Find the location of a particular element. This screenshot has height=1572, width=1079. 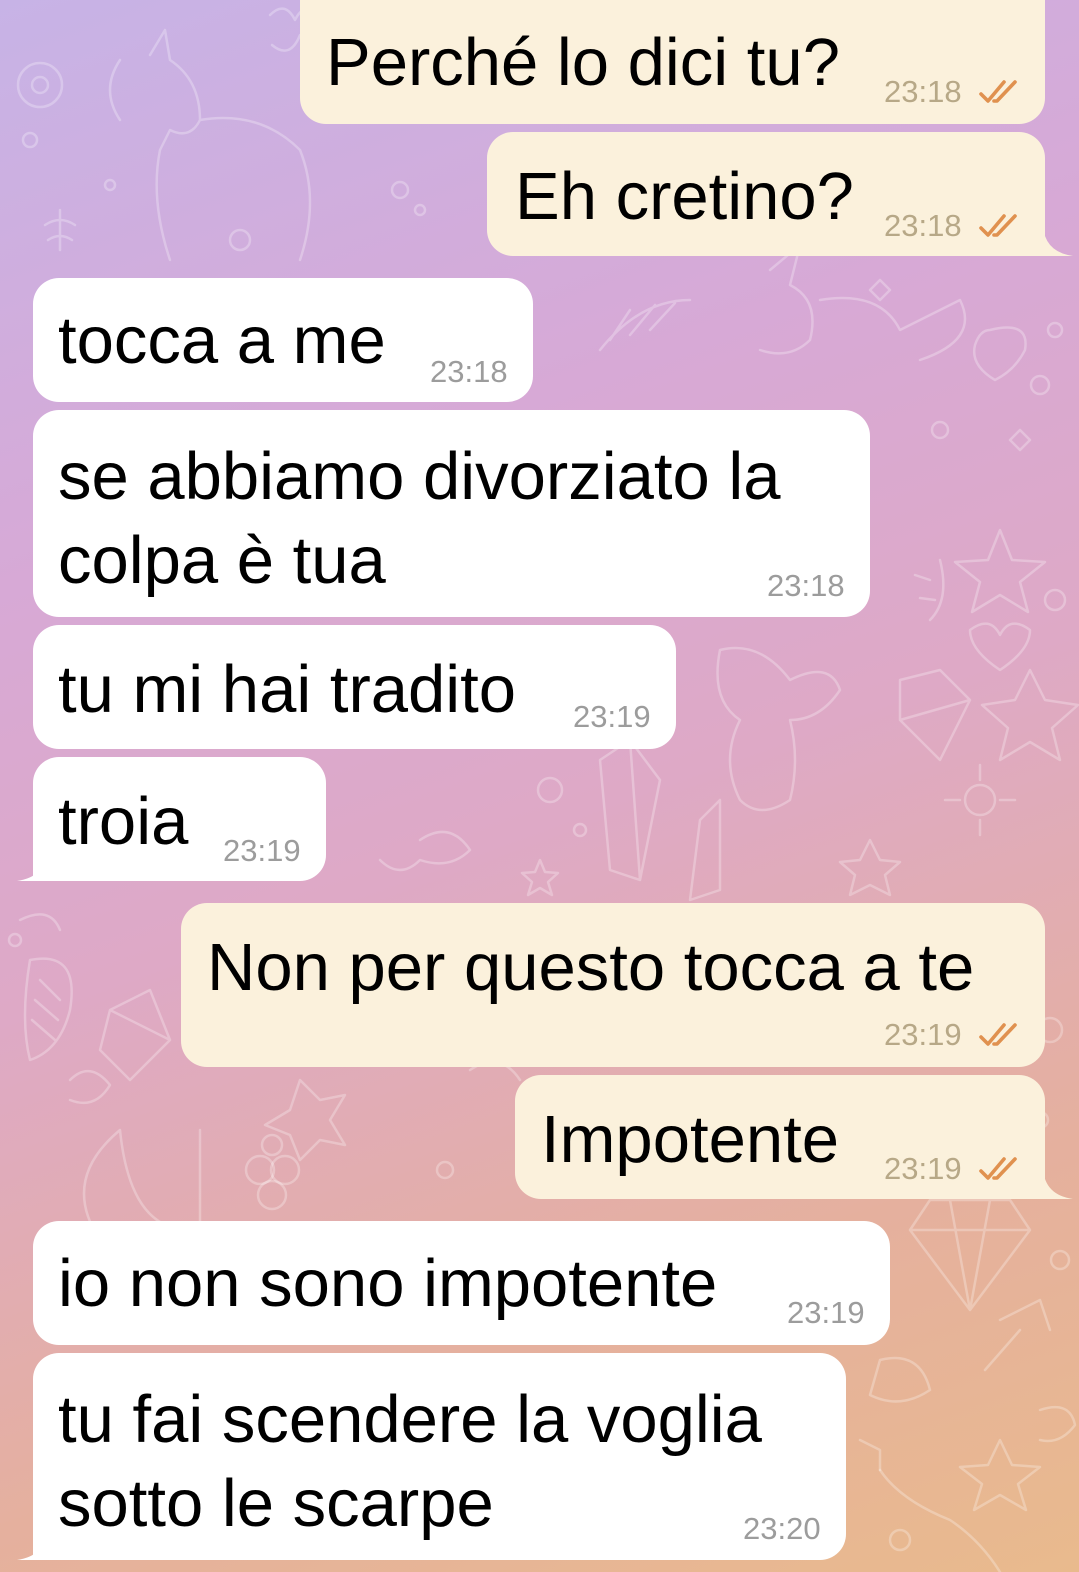

message-text-line: sotto le scarpe is located at coordinates (276, 1503).